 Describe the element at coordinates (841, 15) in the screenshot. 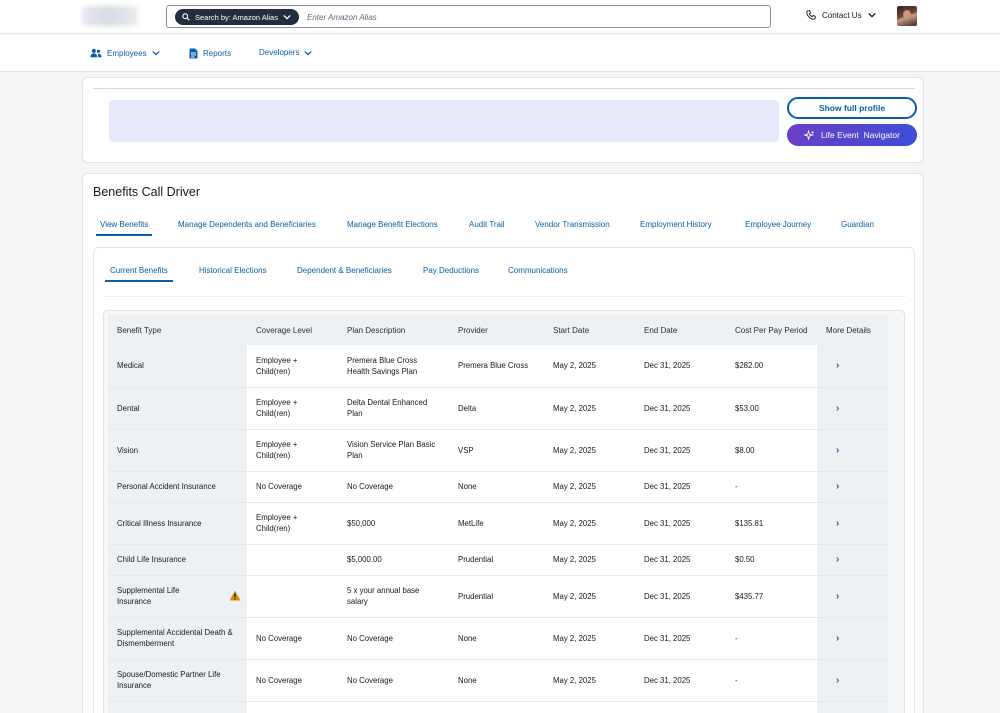

I see `contact-us-menu: Contact Us` at that location.